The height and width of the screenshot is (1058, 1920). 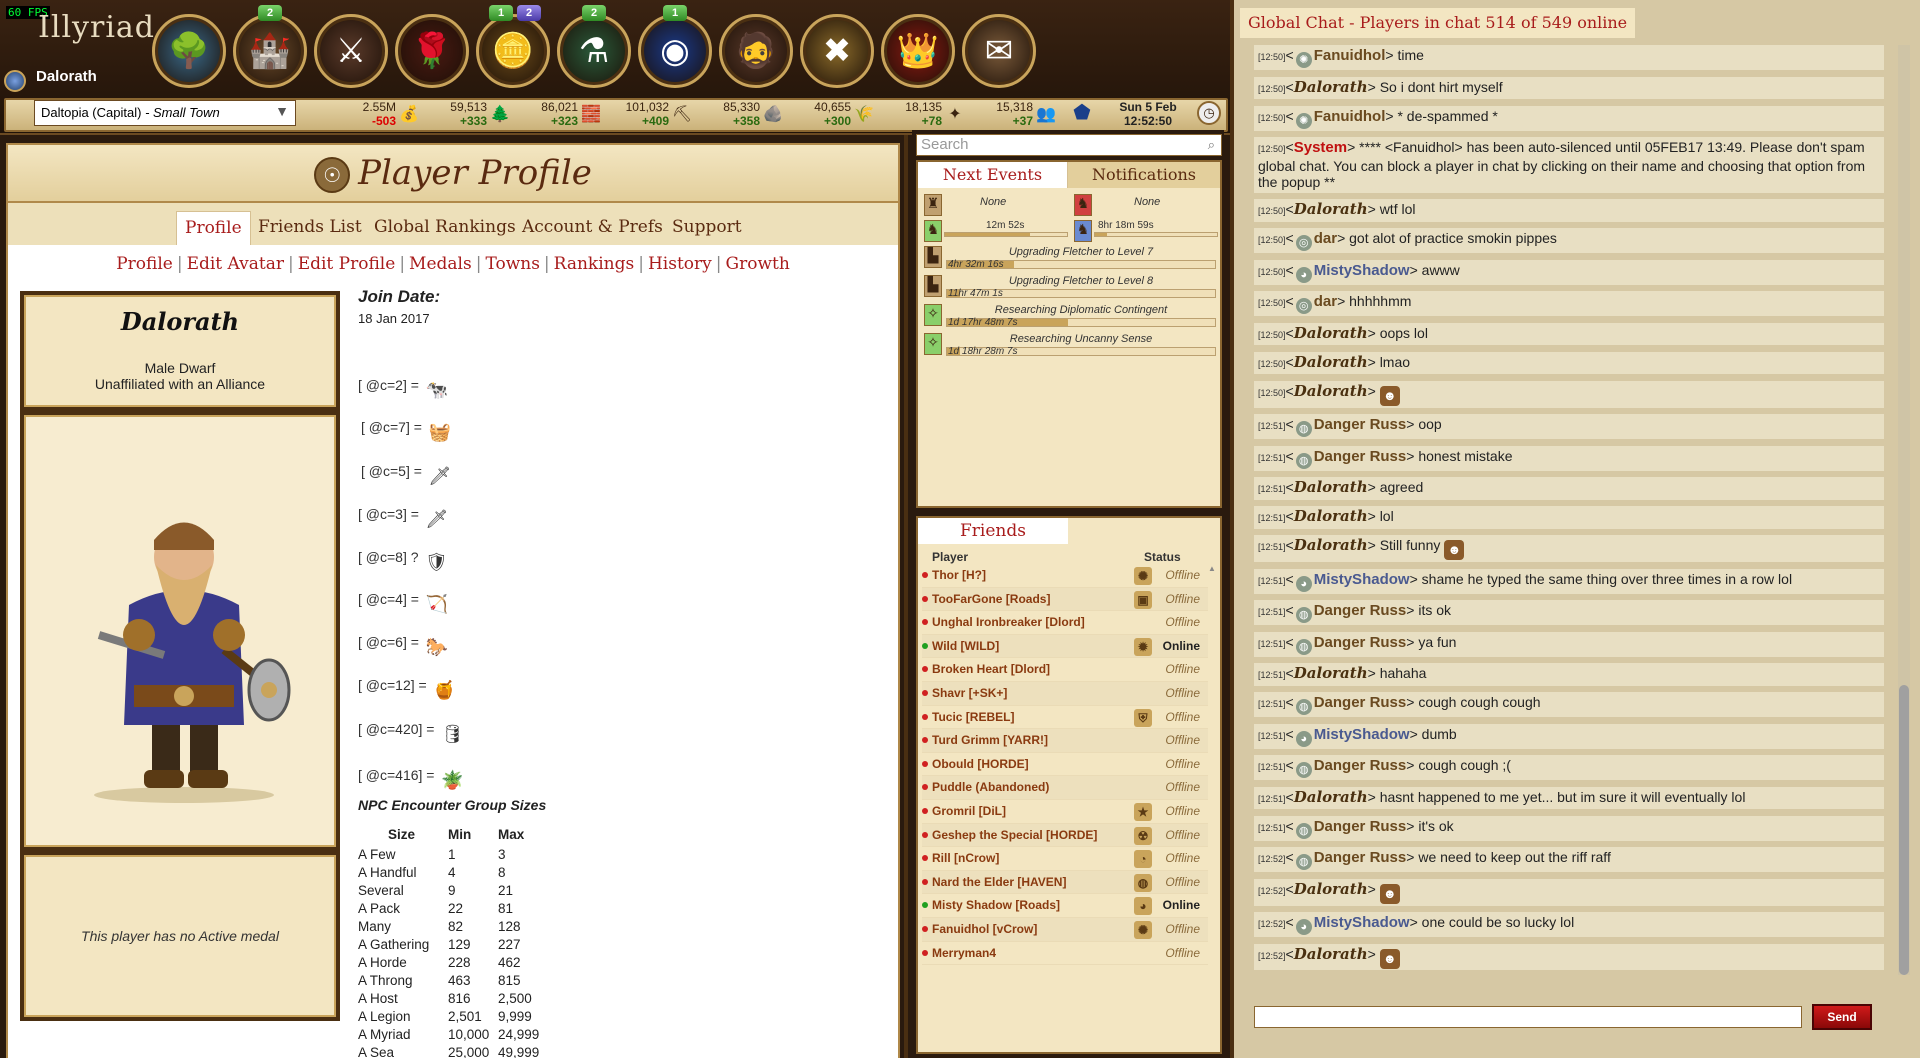 I want to click on friend-row: Rill [nCrow] ◔ Offline, so click(x=1065, y=859).